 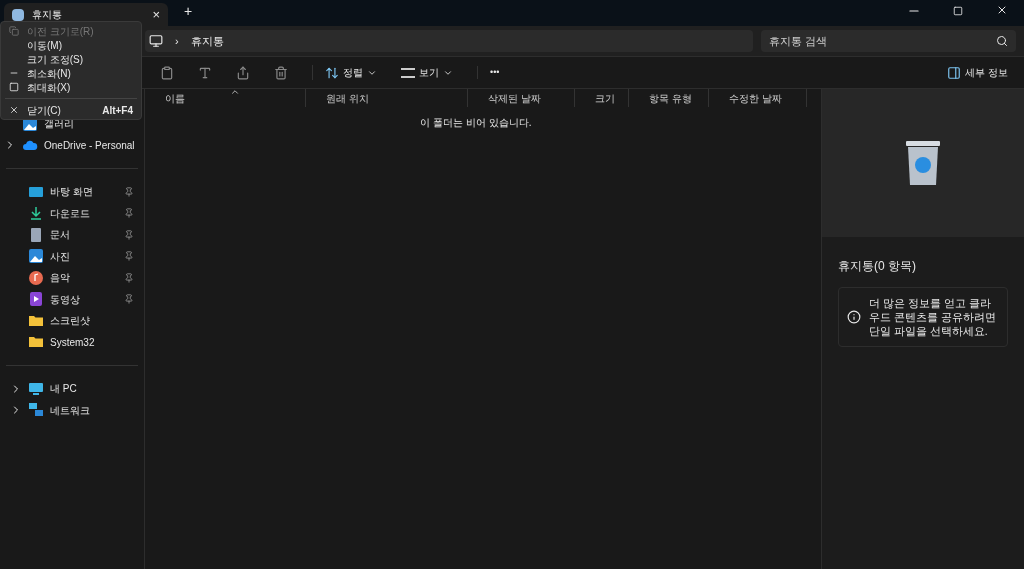 I want to click on menu-item: 이동(M), so click(x=71, y=45).